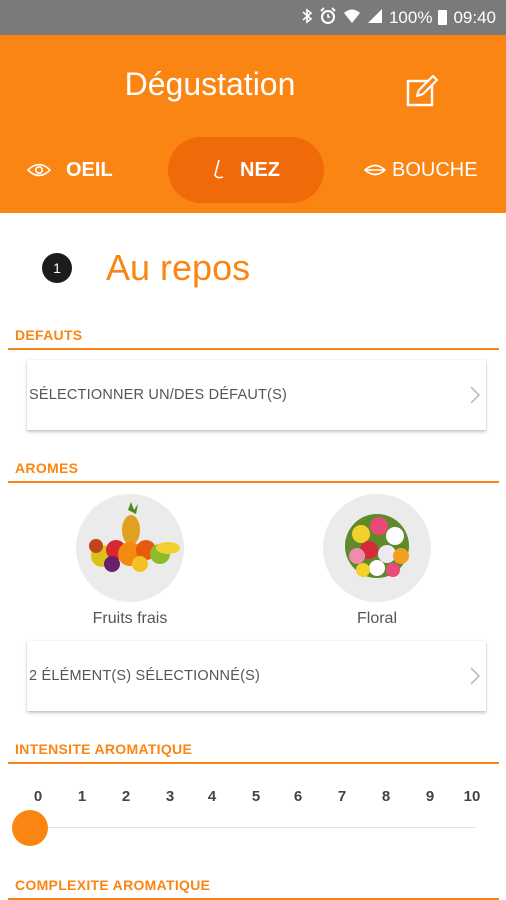  I want to click on signal-icon, so click(375, 17).